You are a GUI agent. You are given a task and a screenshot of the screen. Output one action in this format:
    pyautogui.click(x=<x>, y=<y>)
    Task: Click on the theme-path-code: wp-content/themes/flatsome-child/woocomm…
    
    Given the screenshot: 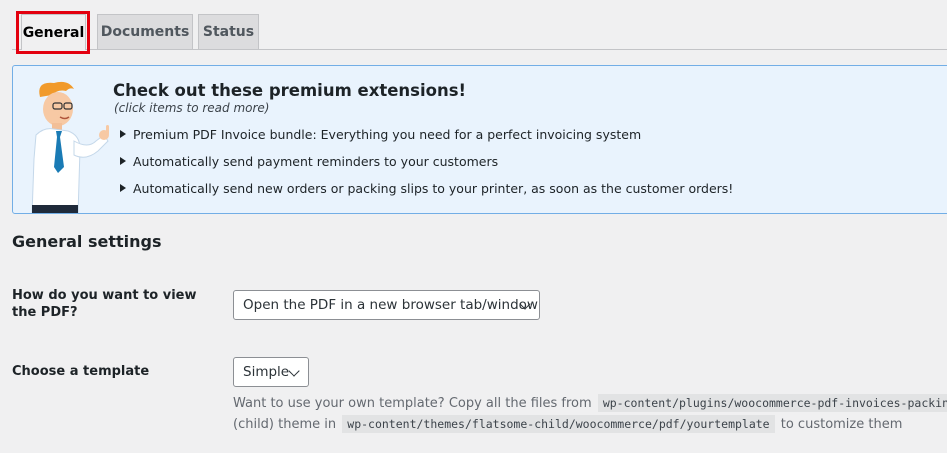 What is the action you would take?
    pyautogui.click(x=558, y=424)
    